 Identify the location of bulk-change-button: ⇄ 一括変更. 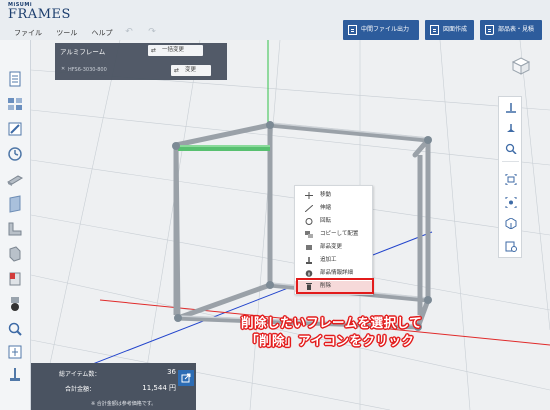
(175, 50).